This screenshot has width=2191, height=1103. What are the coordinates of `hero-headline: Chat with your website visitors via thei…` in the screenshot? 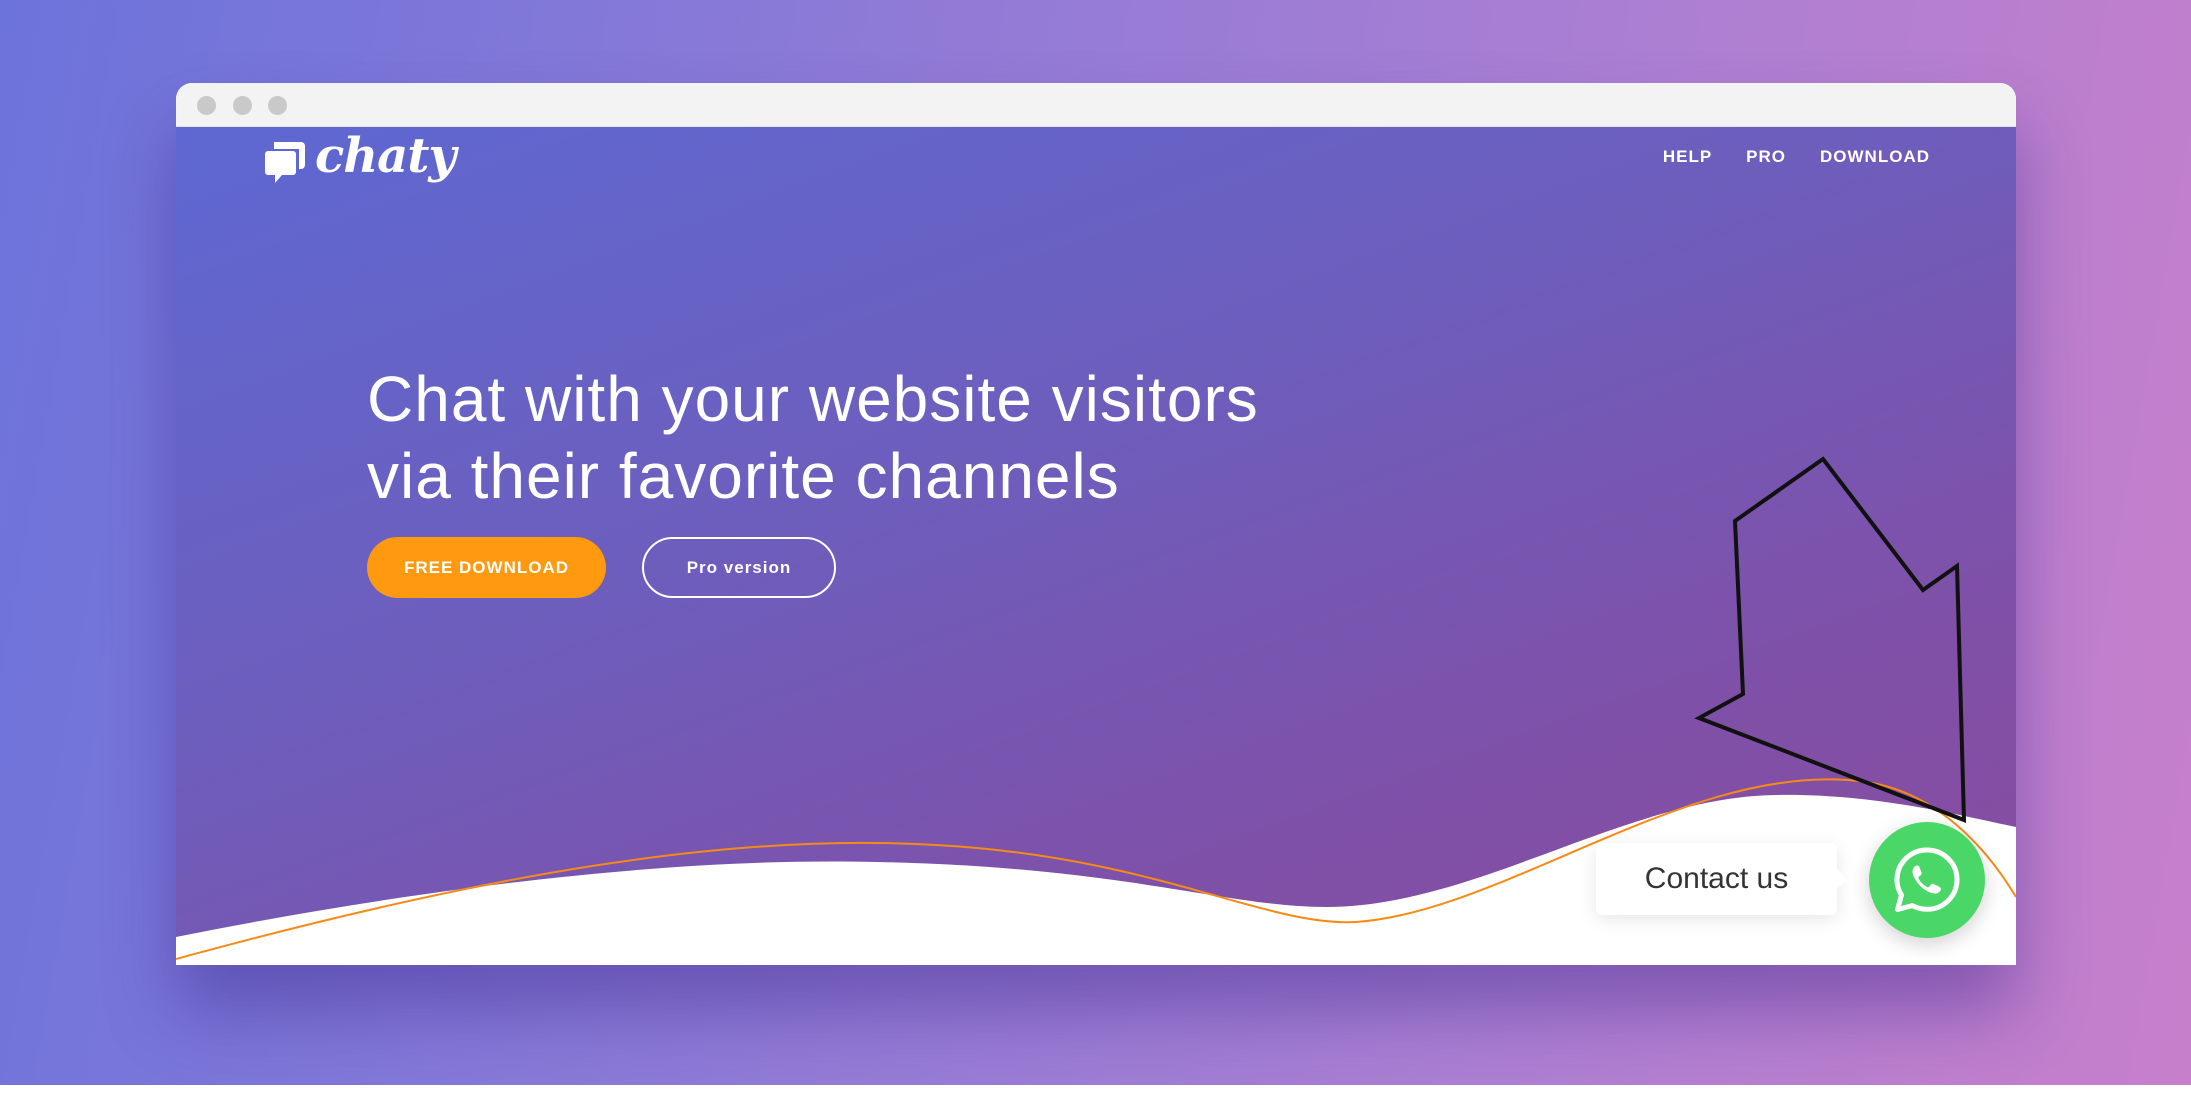 It's located at (813, 438).